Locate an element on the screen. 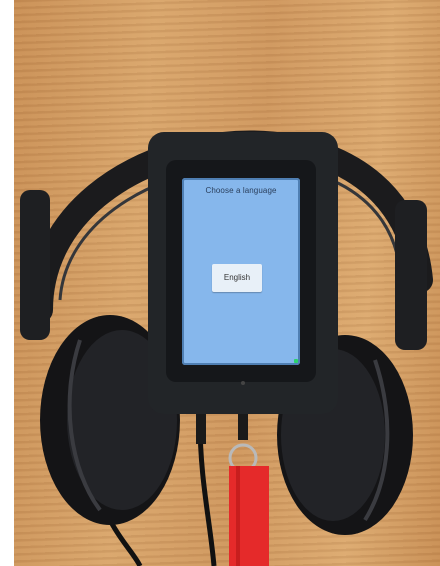 The width and height of the screenshot is (440, 566). audio-jack-left is located at coordinates (201, 429).